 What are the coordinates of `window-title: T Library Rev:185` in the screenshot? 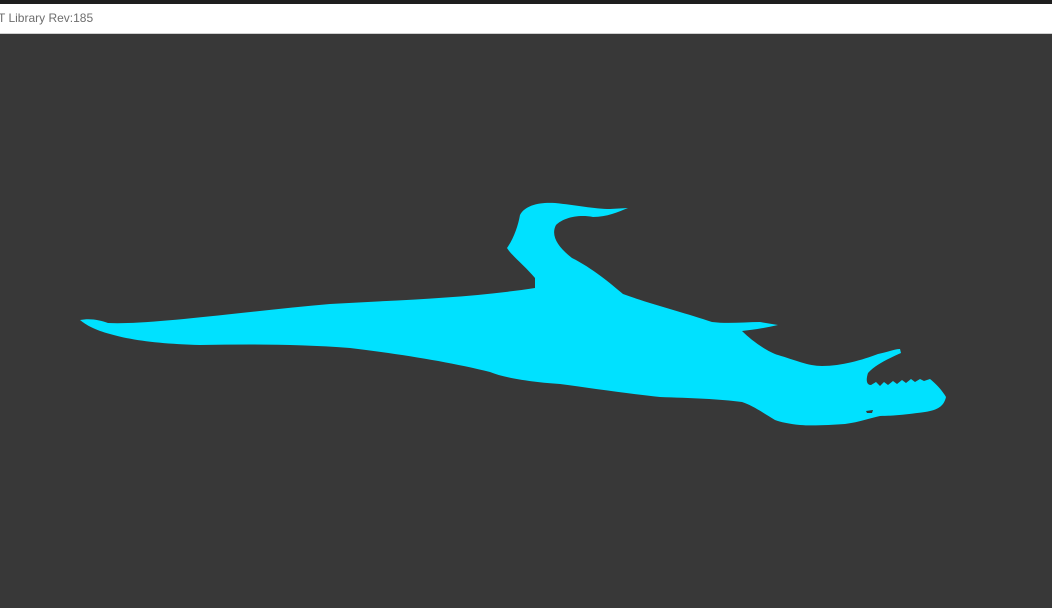 It's located at (47, 18).